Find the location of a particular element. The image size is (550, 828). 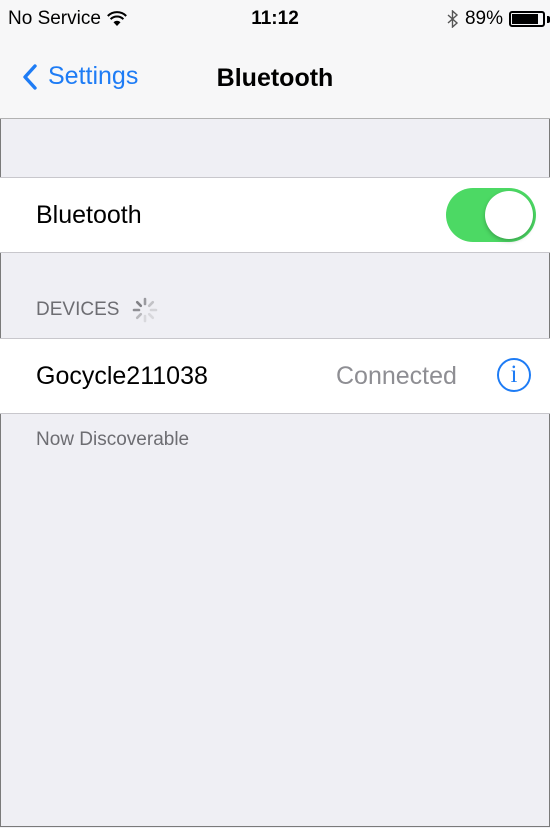

status-right: 89% is located at coordinates (498, 19).